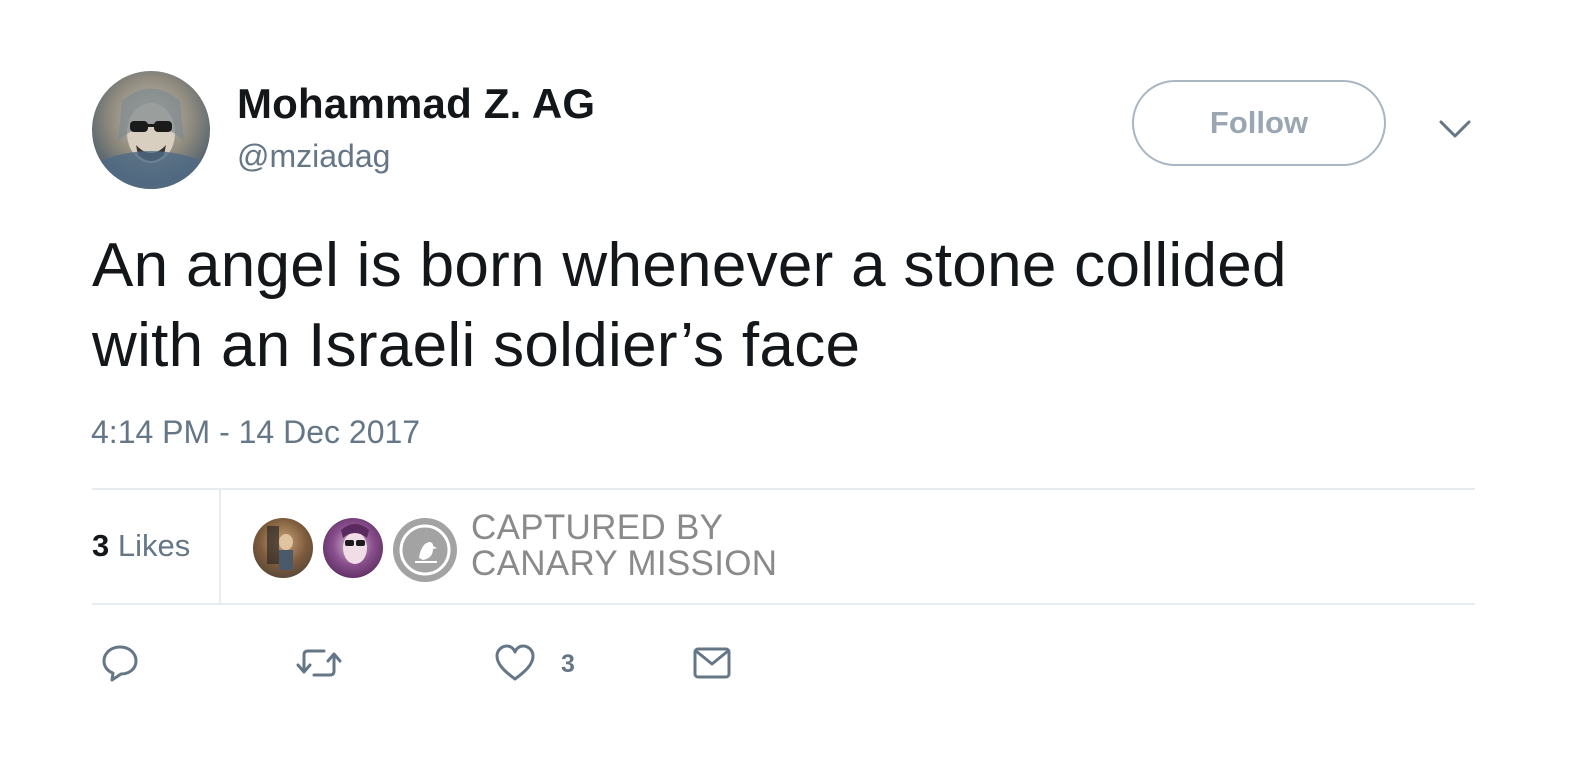 The height and width of the screenshot is (759, 1587). I want to click on reply-icon, so click(120, 665).